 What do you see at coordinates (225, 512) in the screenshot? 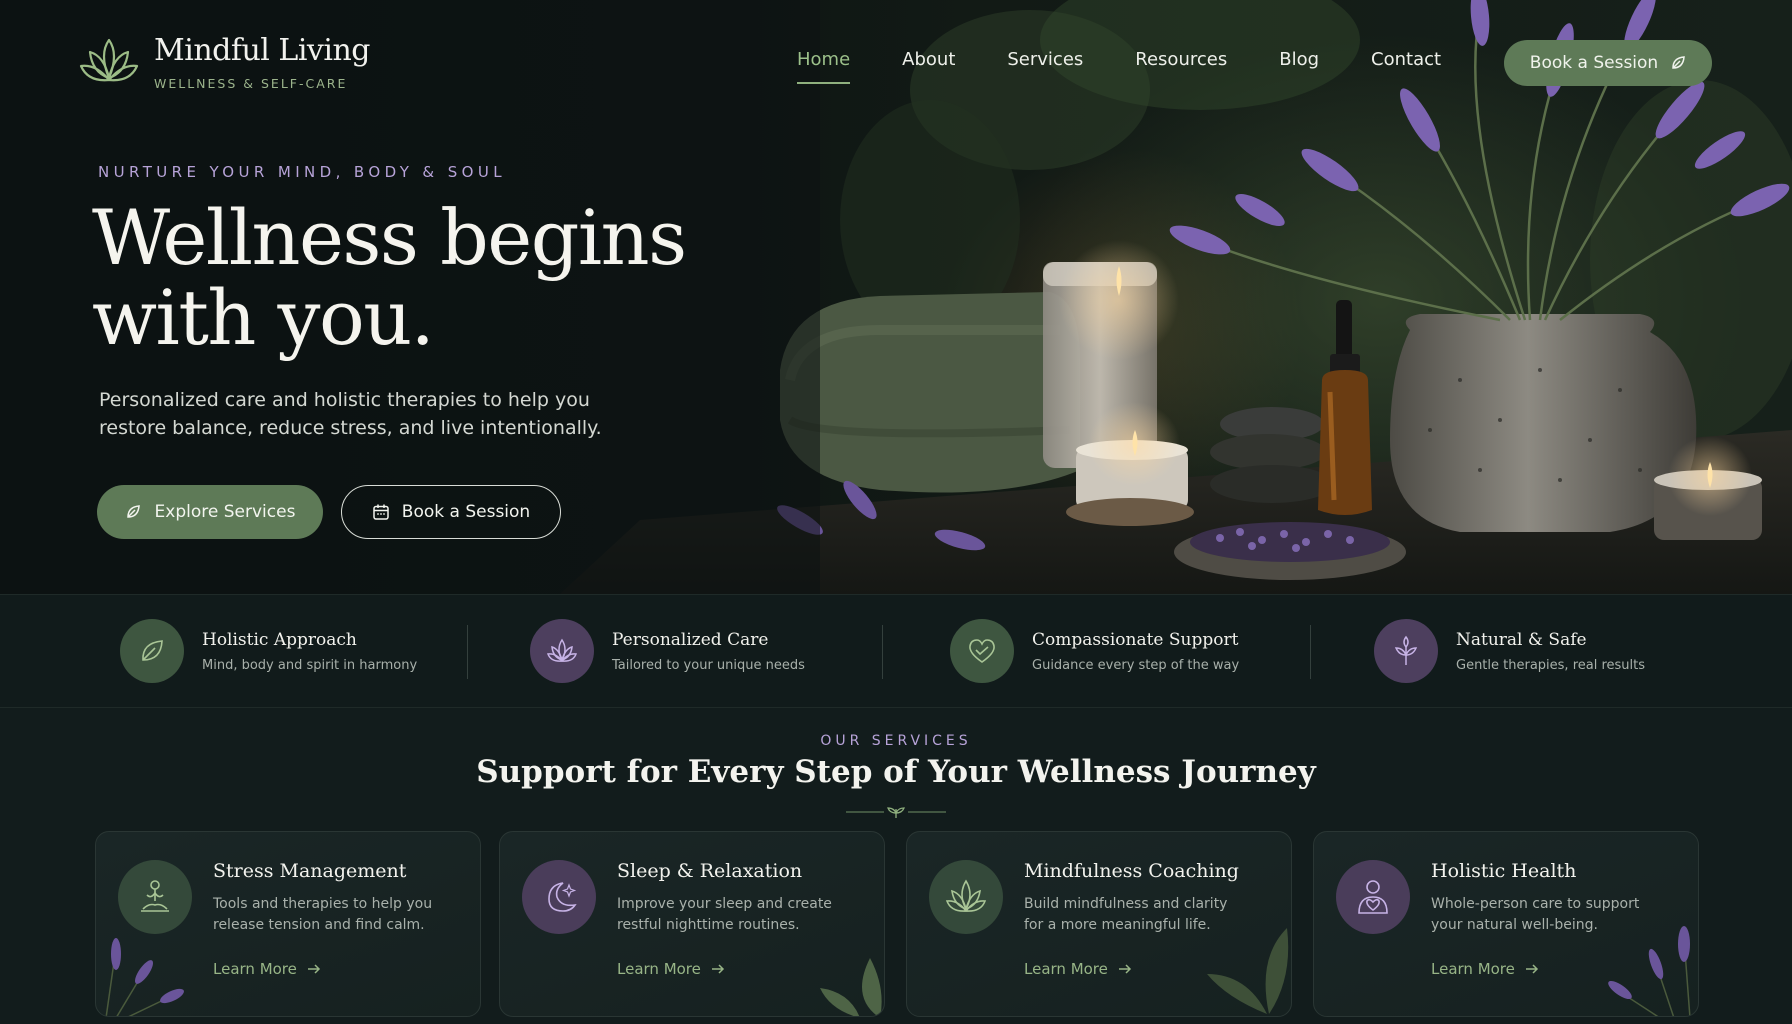
I see `explore-services-label: Explore Services` at bounding box center [225, 512].